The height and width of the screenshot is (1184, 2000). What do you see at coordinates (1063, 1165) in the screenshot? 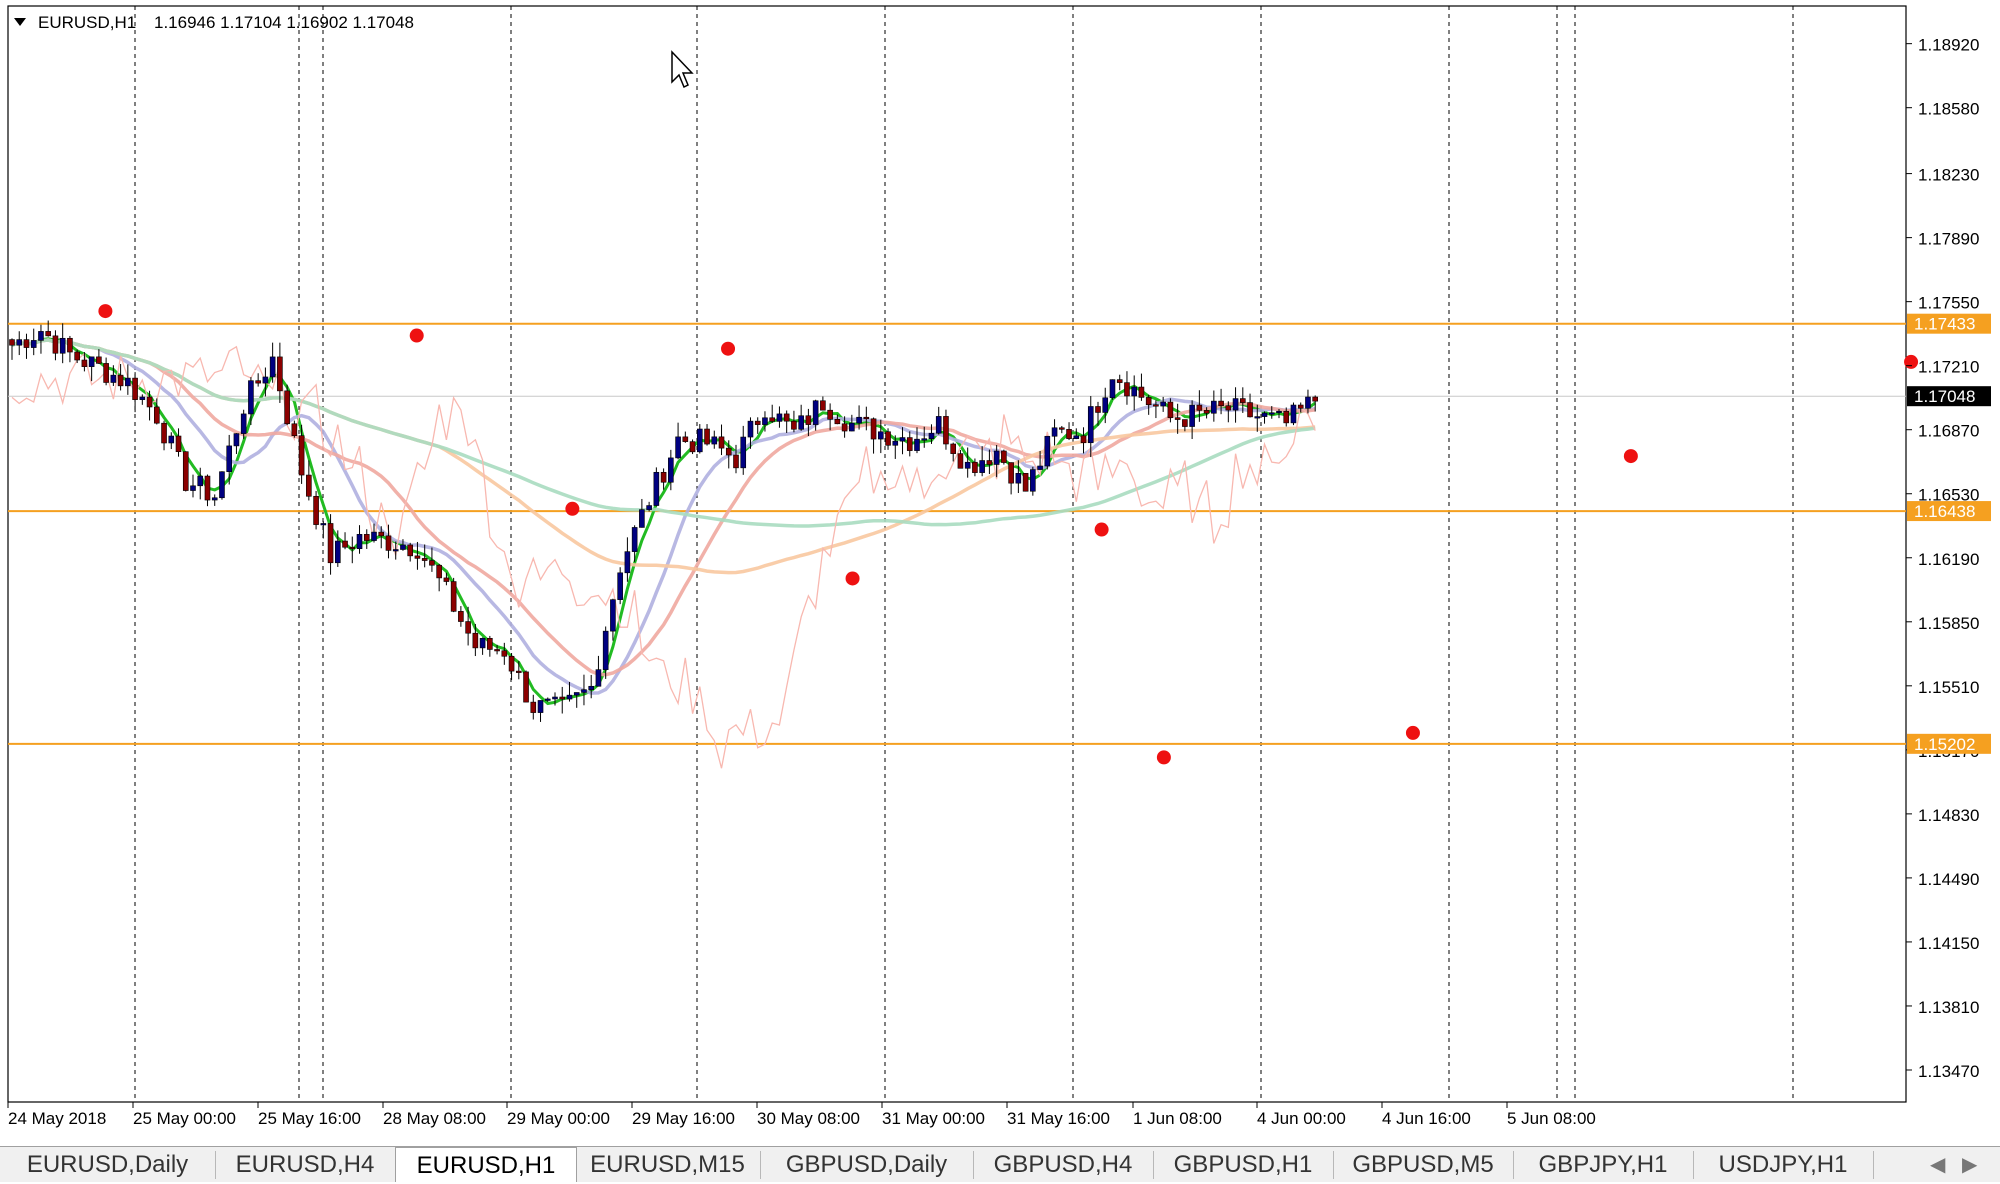
I see `chart-tab: GBPUSD,H4` at bounding box center [1063, 1165].